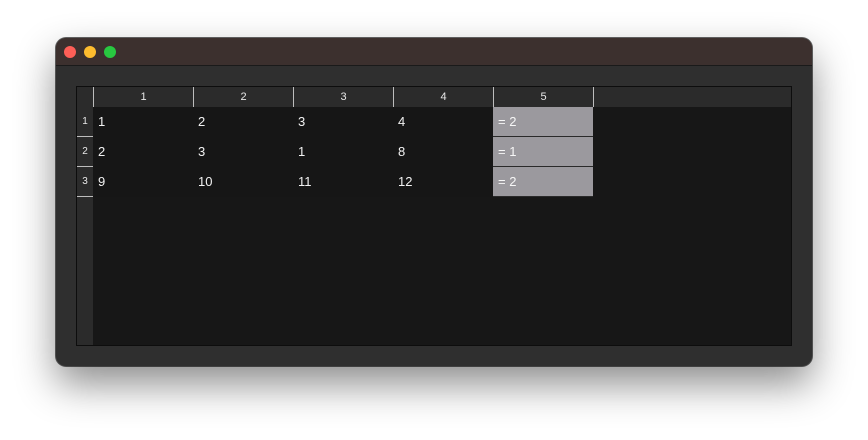  I want to click on column-header-1: 1, so click(143, 97).